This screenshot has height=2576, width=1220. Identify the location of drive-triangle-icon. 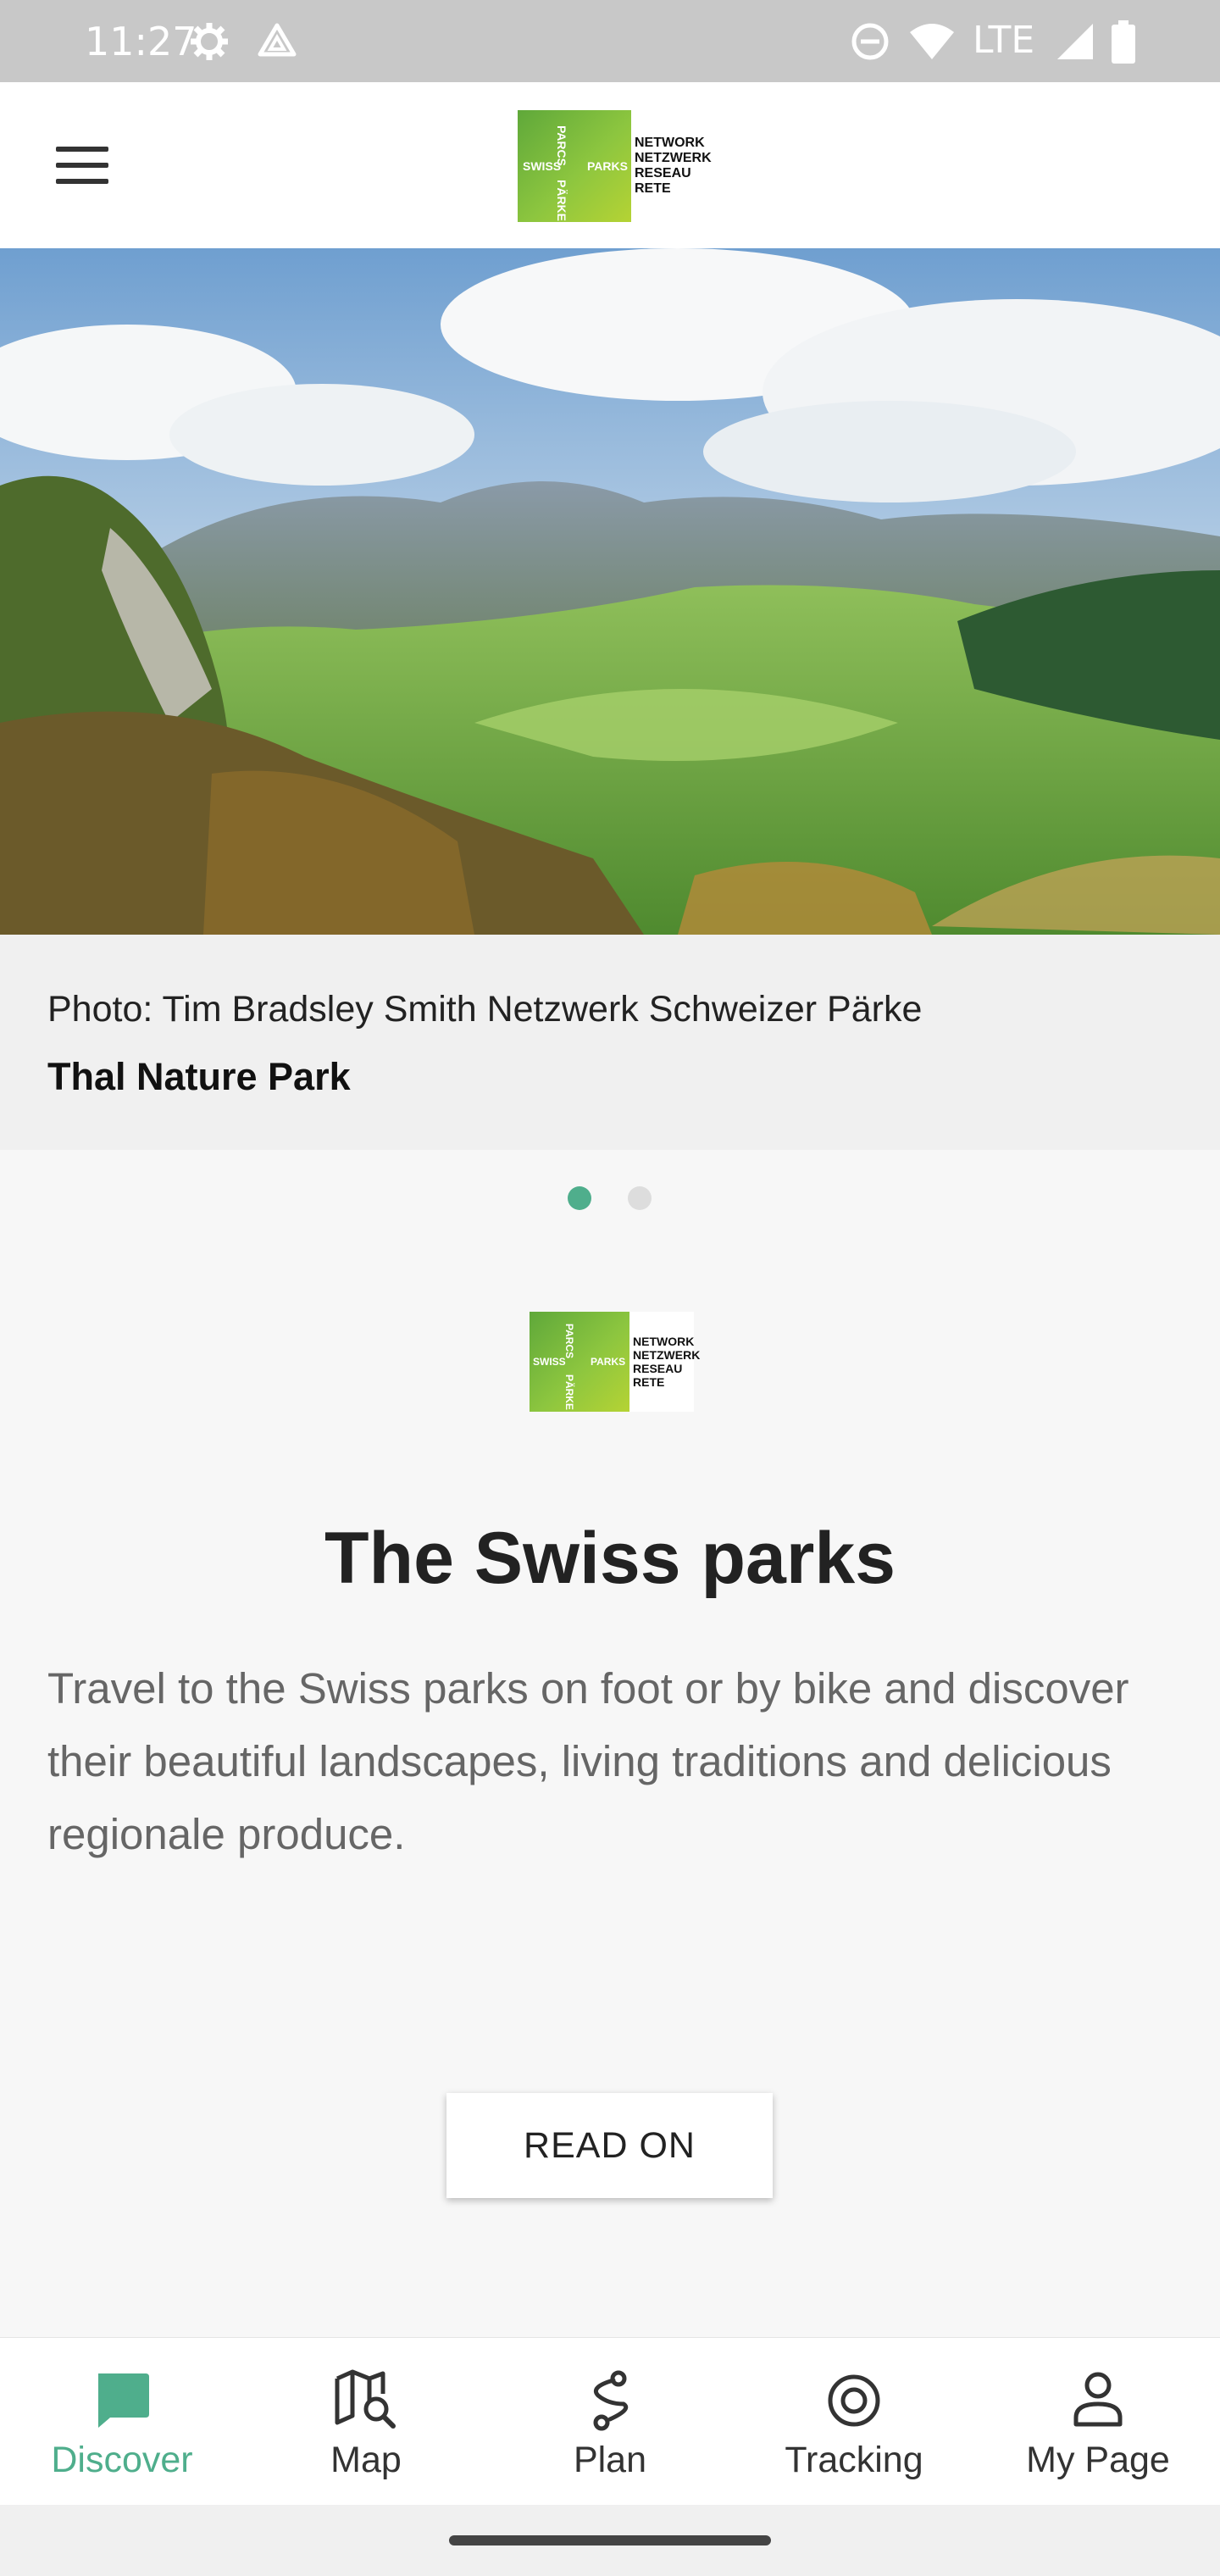
(277, 40).